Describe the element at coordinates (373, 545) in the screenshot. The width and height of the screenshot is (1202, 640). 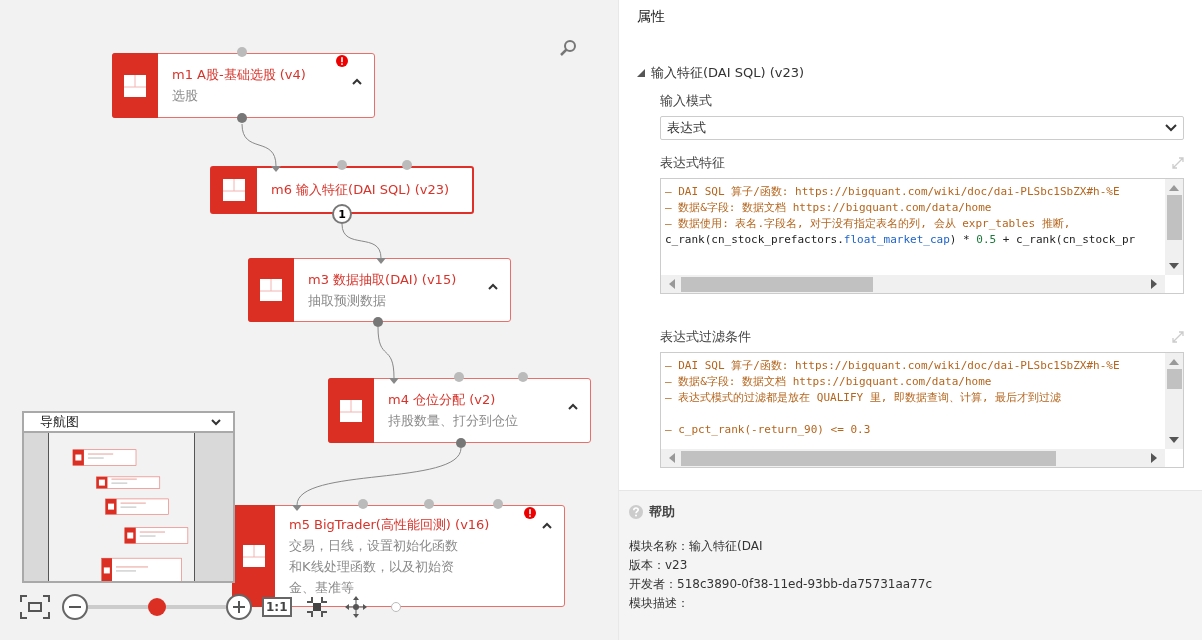
I see `module-description: 交易，日线，设置初始化函数` at that location.